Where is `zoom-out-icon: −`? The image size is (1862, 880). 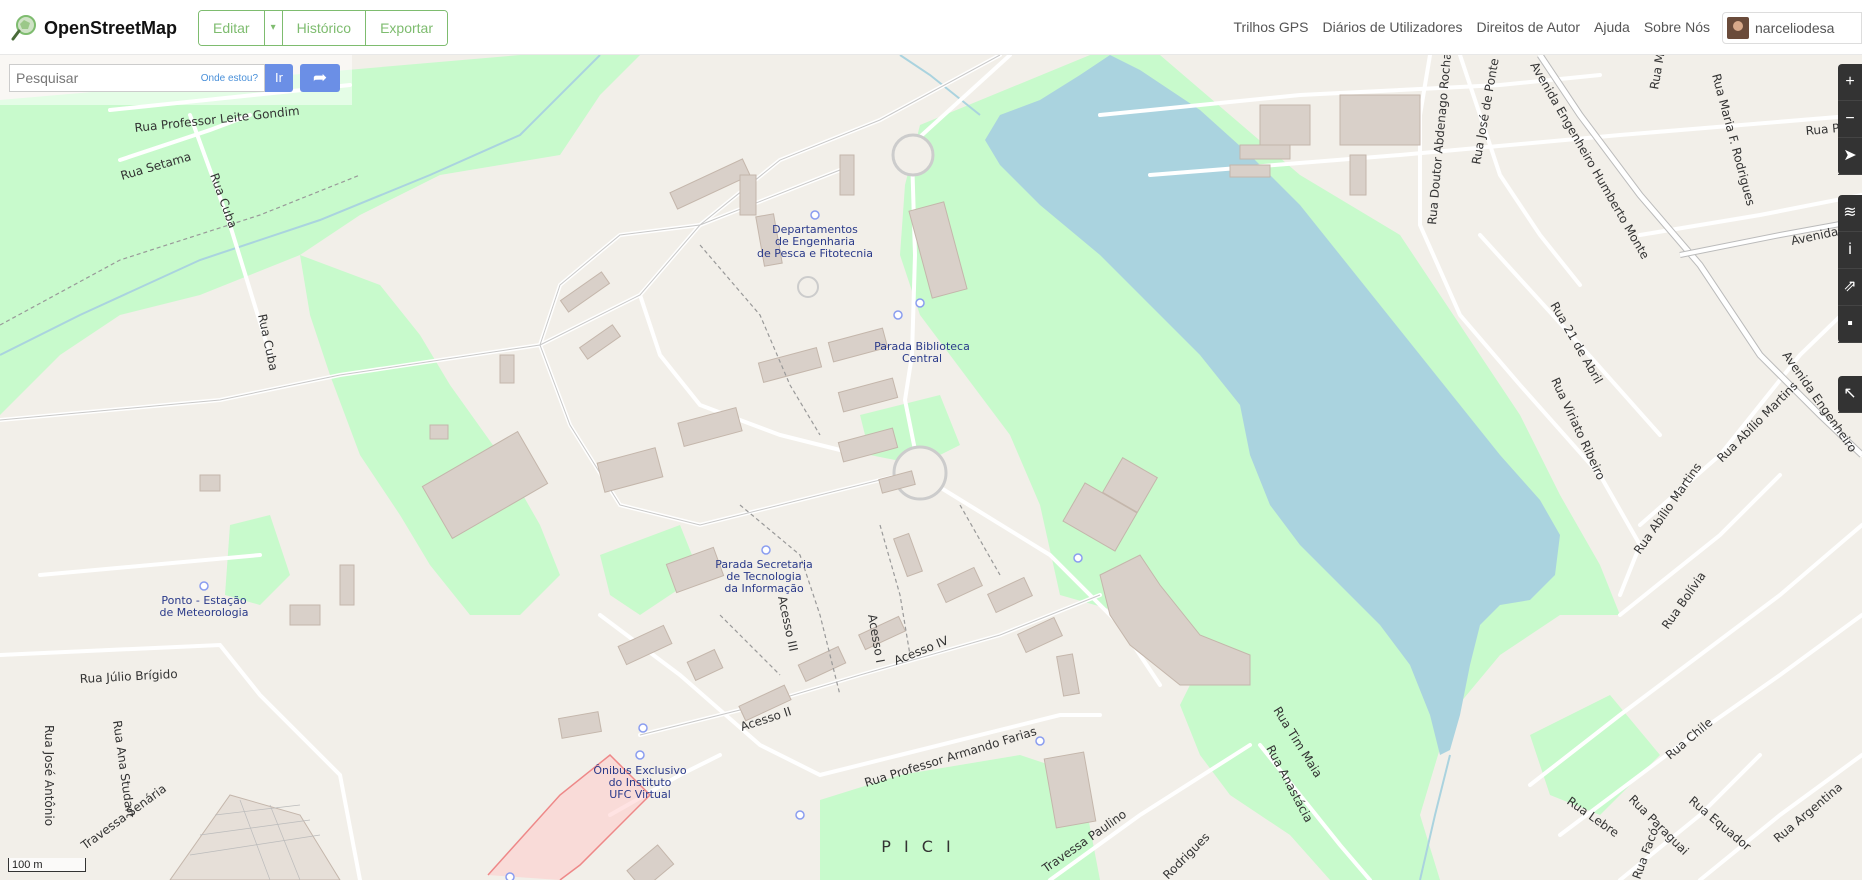
zoom-out-icon: − is located at coordinates (1850, 119).